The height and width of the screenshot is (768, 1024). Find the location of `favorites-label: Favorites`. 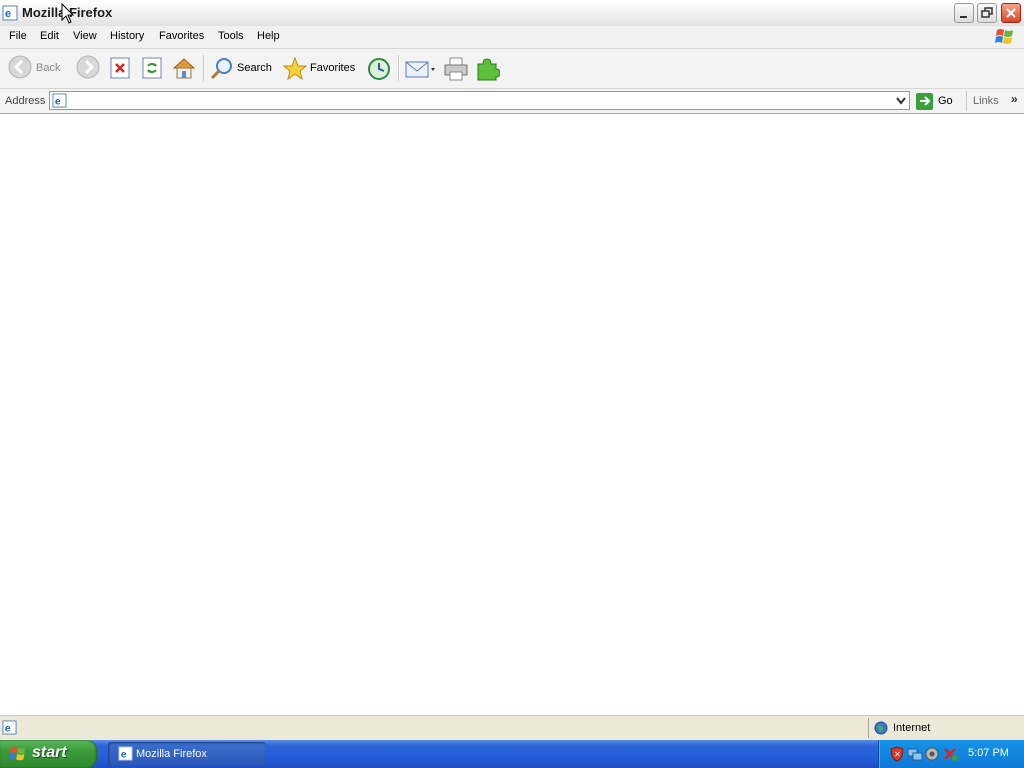

favorites-label: Favorites is located at coordinates (333, 68).